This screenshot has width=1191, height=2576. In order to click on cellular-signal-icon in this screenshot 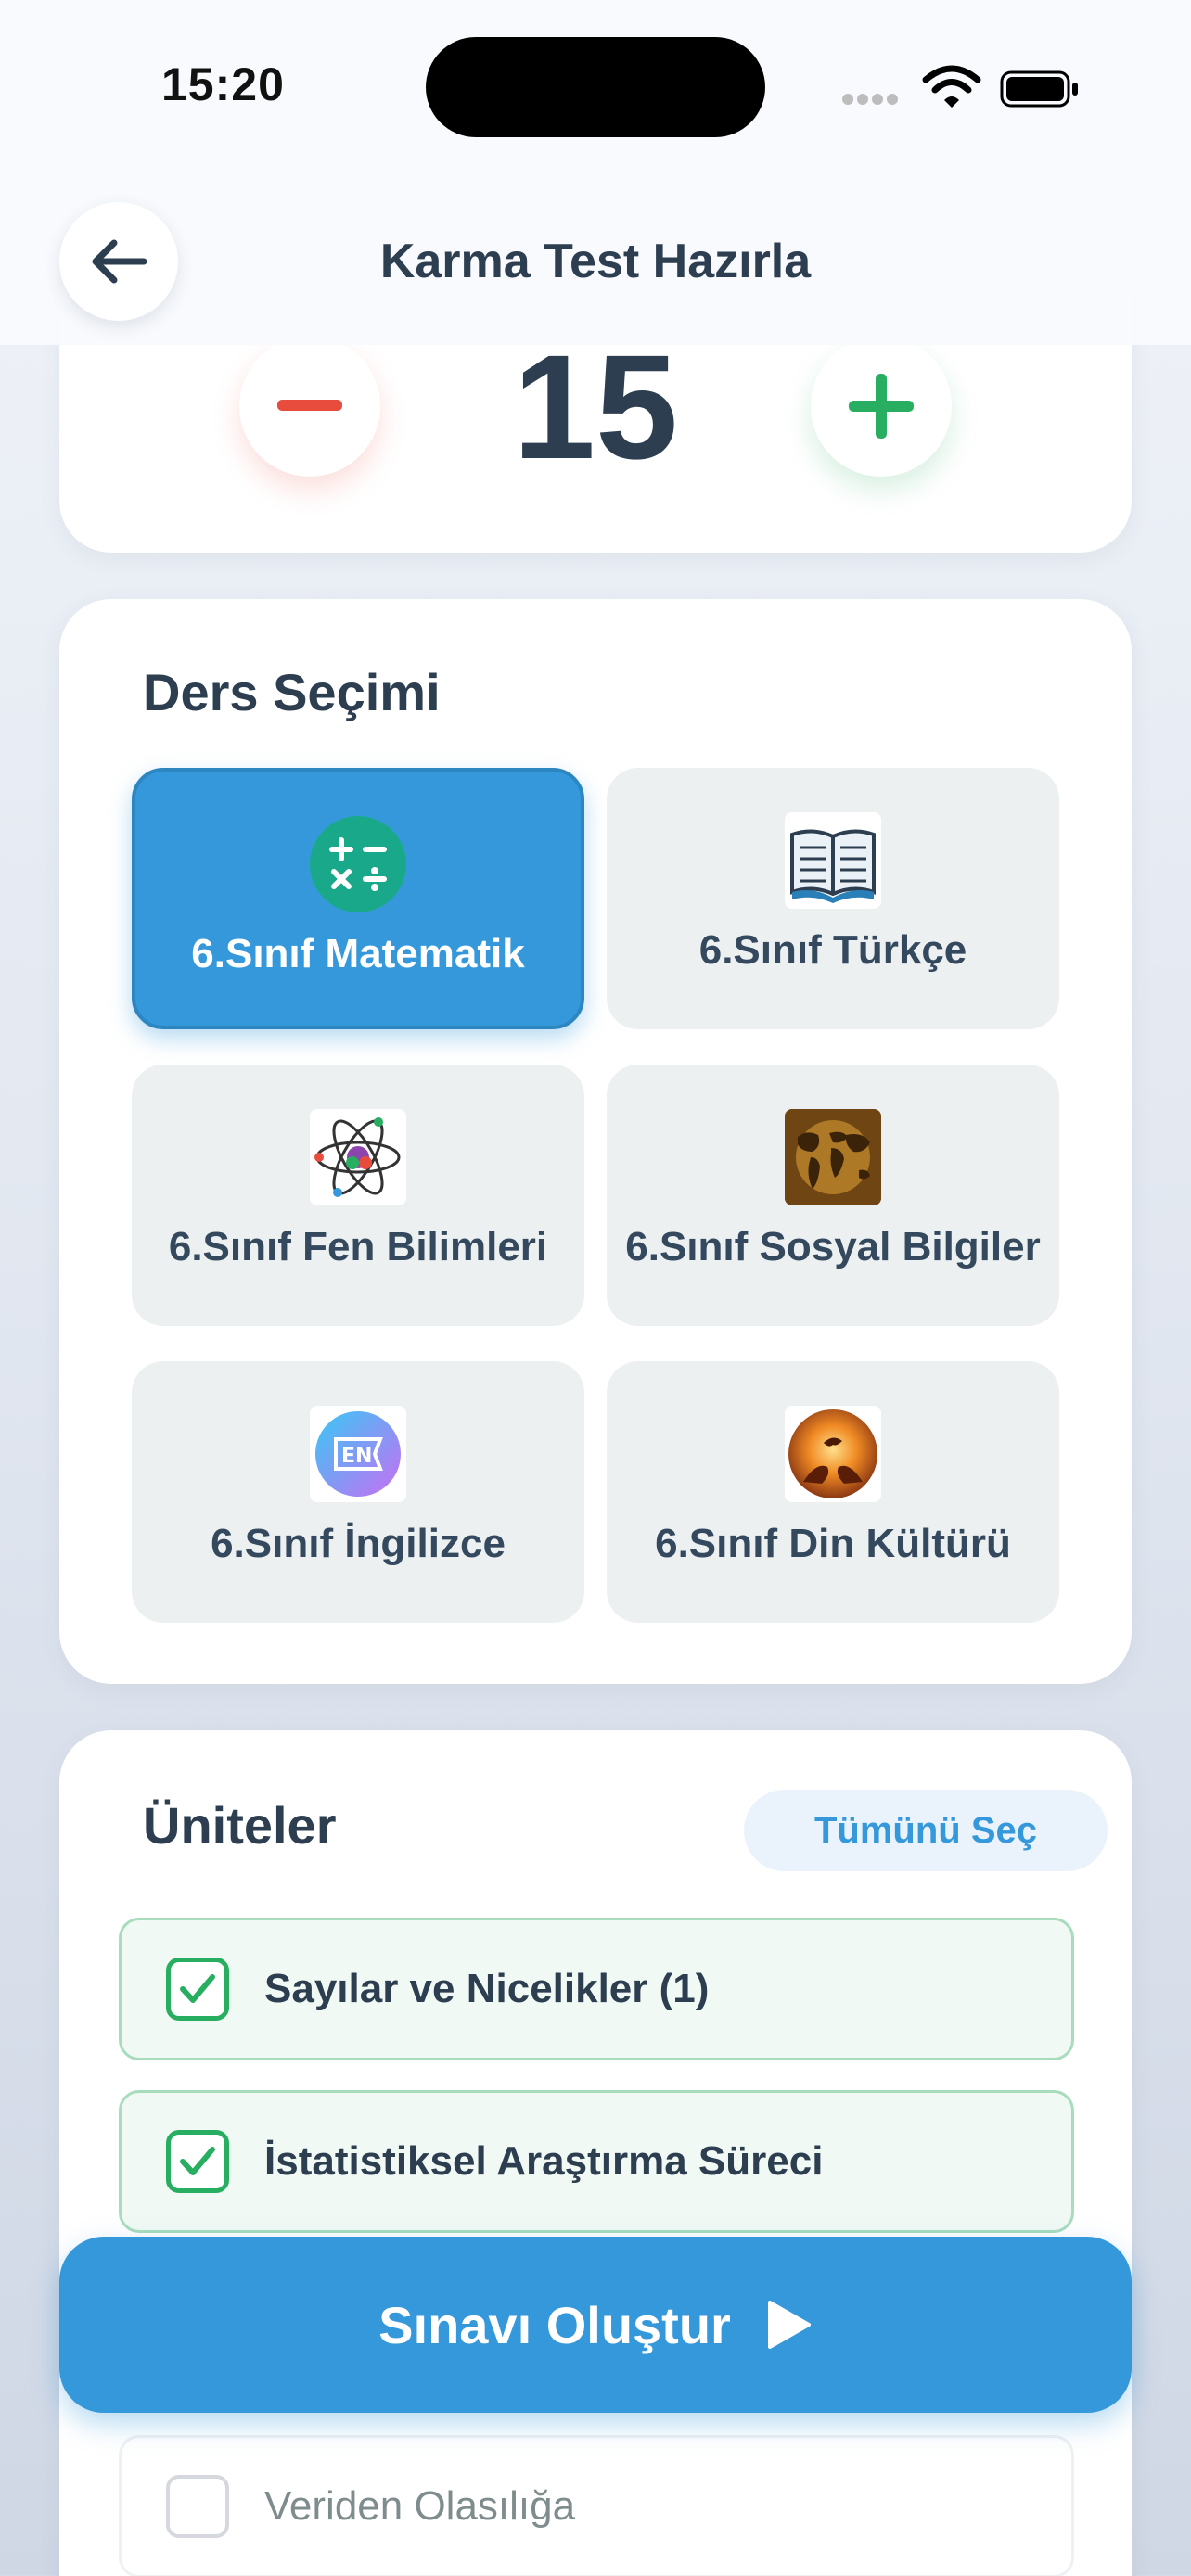, I will do `click(873, 99)`.